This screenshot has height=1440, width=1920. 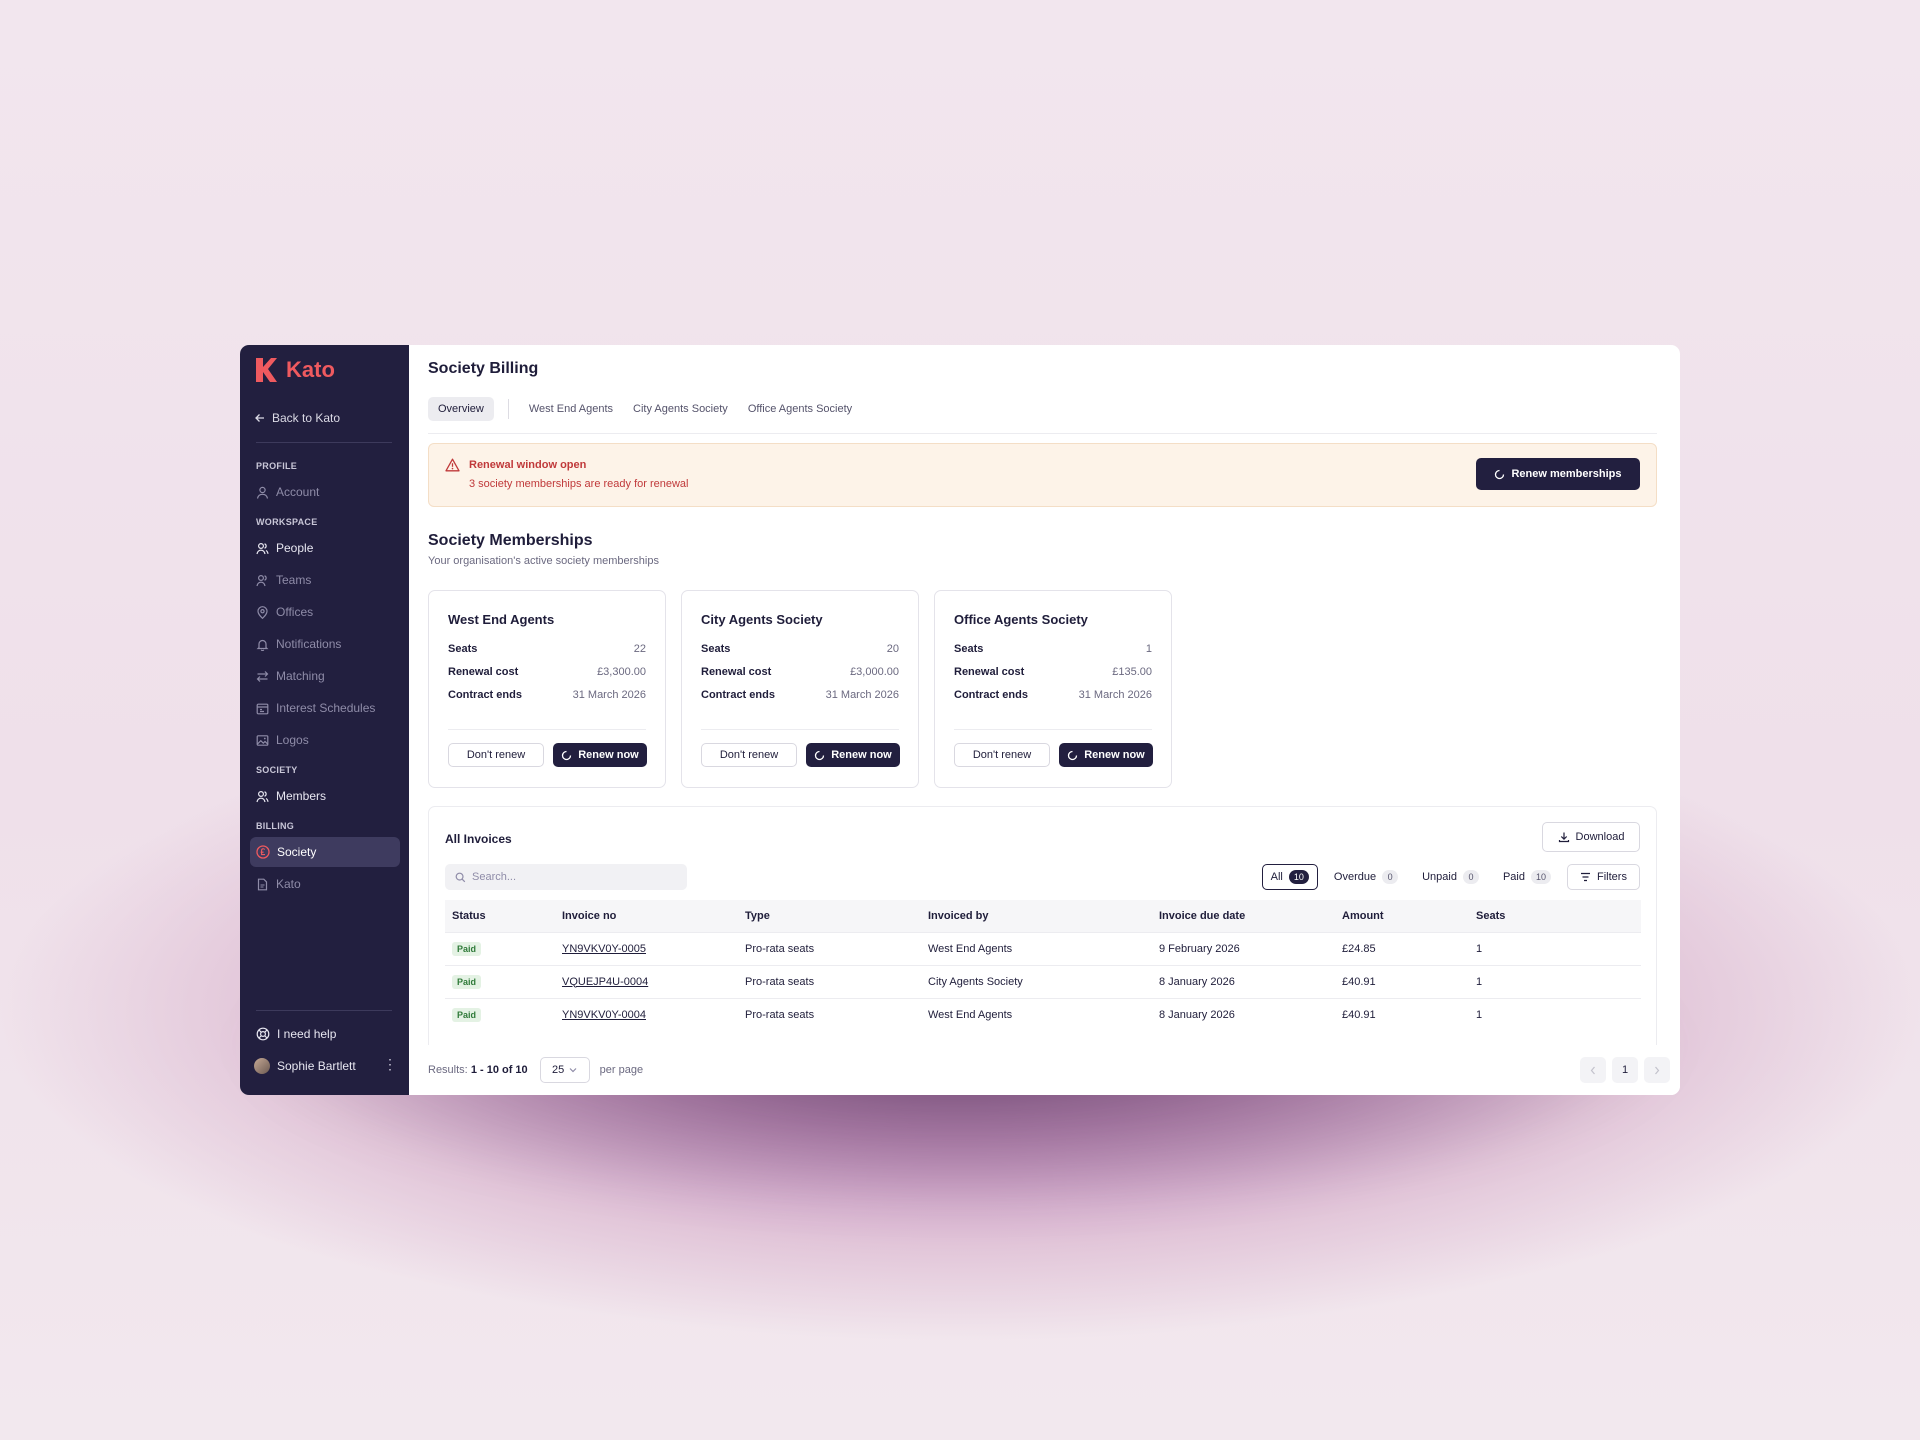 I want to click on user-profile: Sophie Bartlett, so click(x=305, y=1066).